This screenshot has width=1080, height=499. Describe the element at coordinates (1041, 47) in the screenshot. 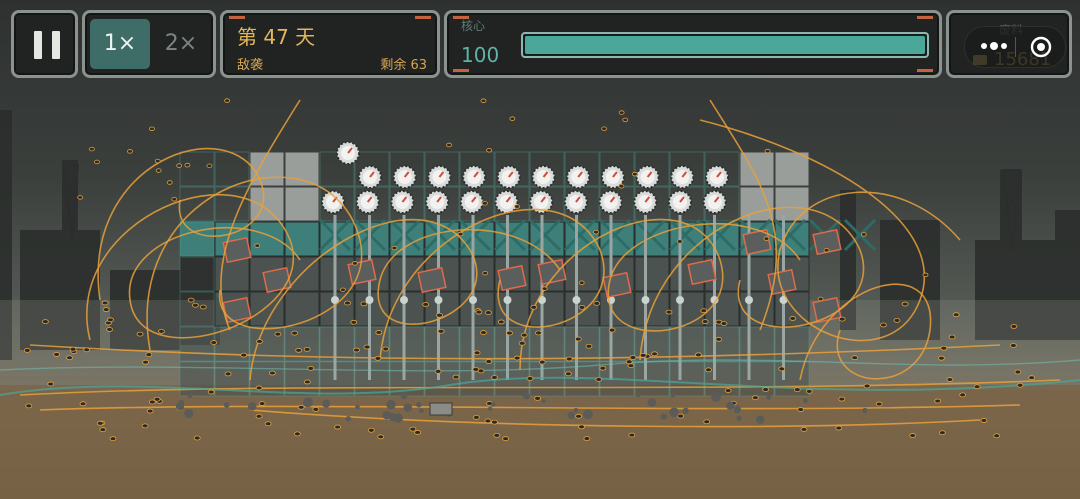

I see `target-circle-icon` at that location.